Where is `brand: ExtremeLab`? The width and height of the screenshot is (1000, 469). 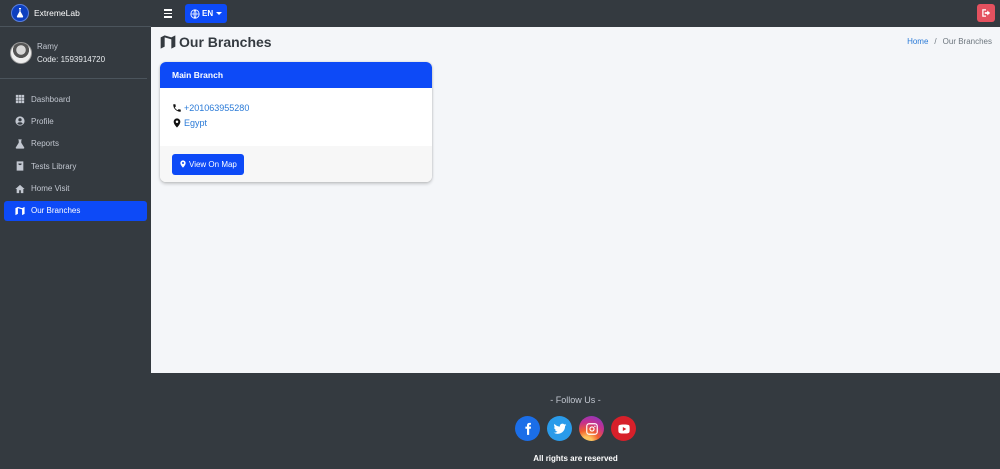
brand: ExtremeLab is located at coordinates (75, 13).